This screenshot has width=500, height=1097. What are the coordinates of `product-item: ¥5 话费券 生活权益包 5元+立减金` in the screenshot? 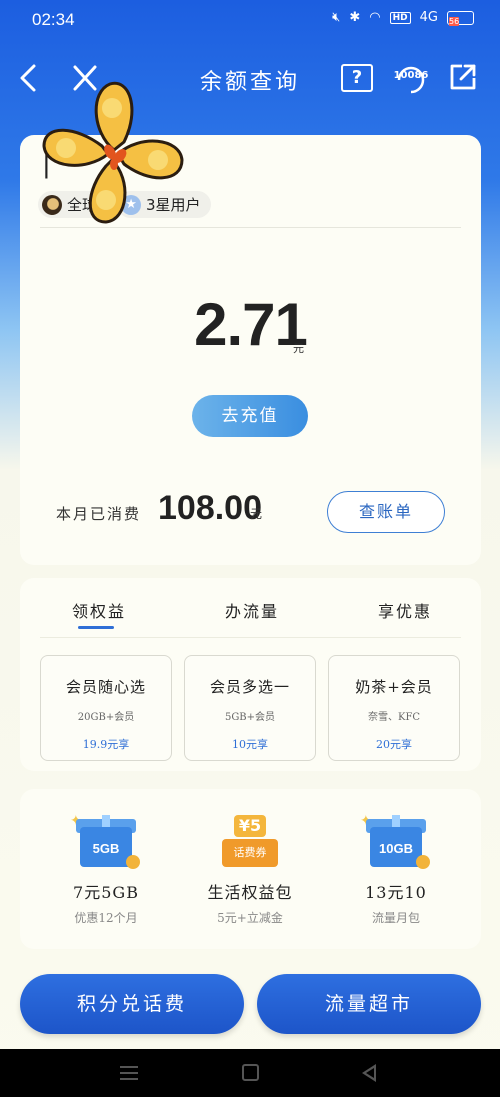 It's located at (250, 870).